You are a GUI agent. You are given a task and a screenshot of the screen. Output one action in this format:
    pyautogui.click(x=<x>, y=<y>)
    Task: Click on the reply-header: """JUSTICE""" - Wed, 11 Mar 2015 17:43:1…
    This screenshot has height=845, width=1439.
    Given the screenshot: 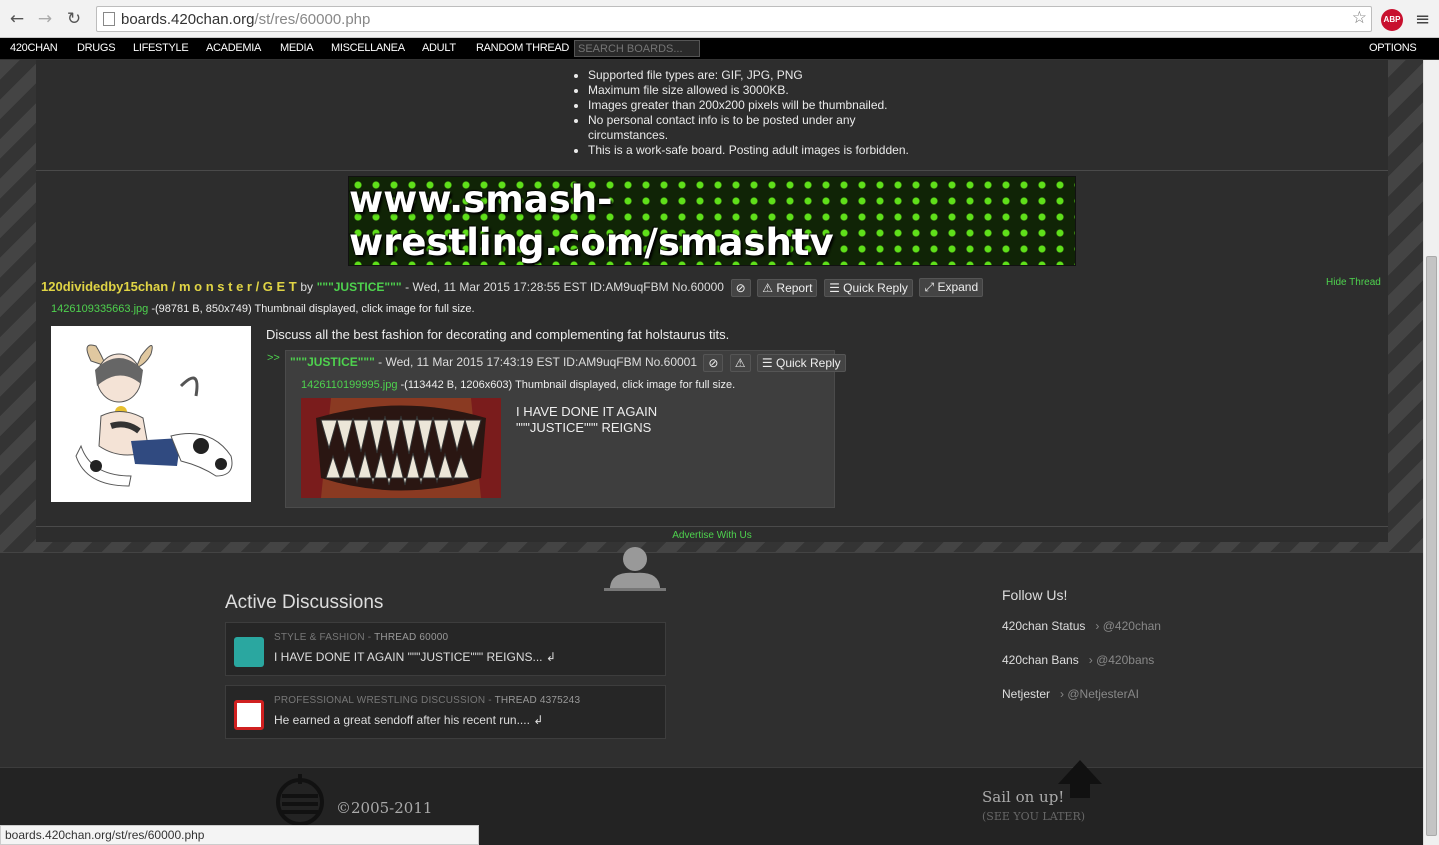 What is the action you would take?
    pyautogui.click(x=568, y=363)
    